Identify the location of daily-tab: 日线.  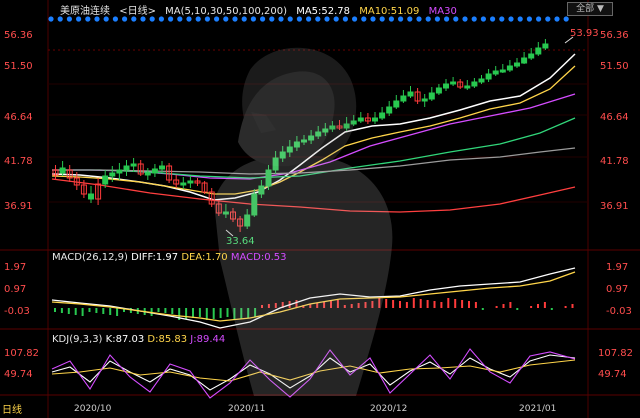
(19, 411).